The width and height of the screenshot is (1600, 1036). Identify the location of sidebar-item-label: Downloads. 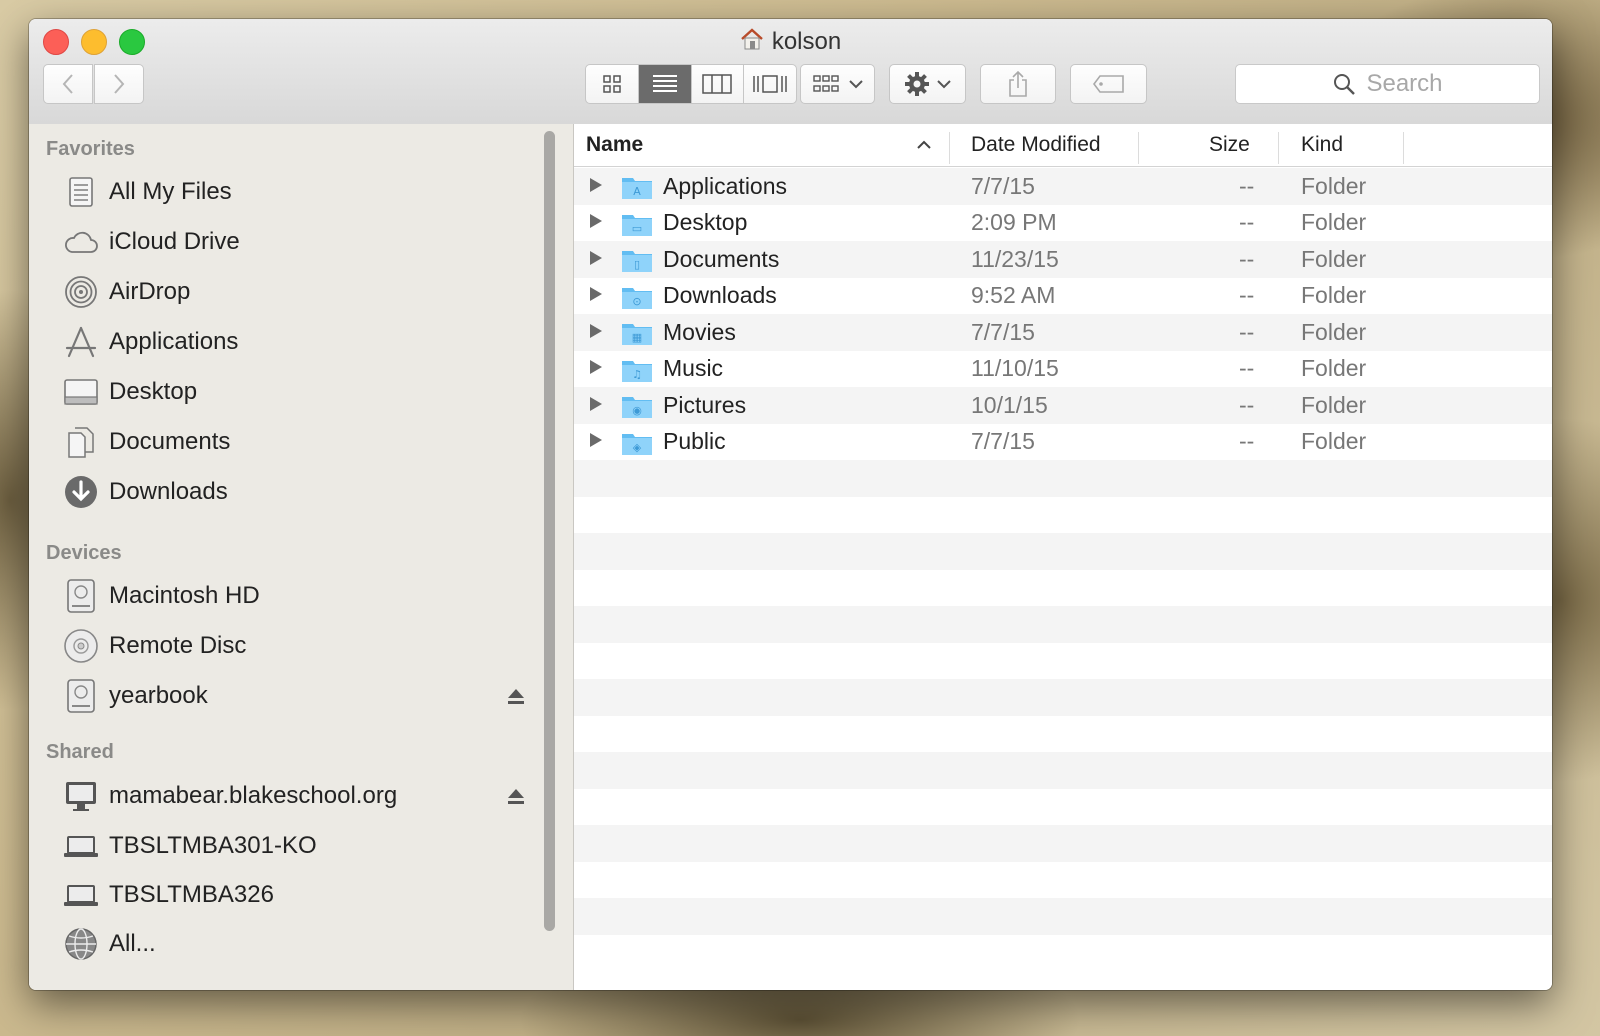
(168, 491).